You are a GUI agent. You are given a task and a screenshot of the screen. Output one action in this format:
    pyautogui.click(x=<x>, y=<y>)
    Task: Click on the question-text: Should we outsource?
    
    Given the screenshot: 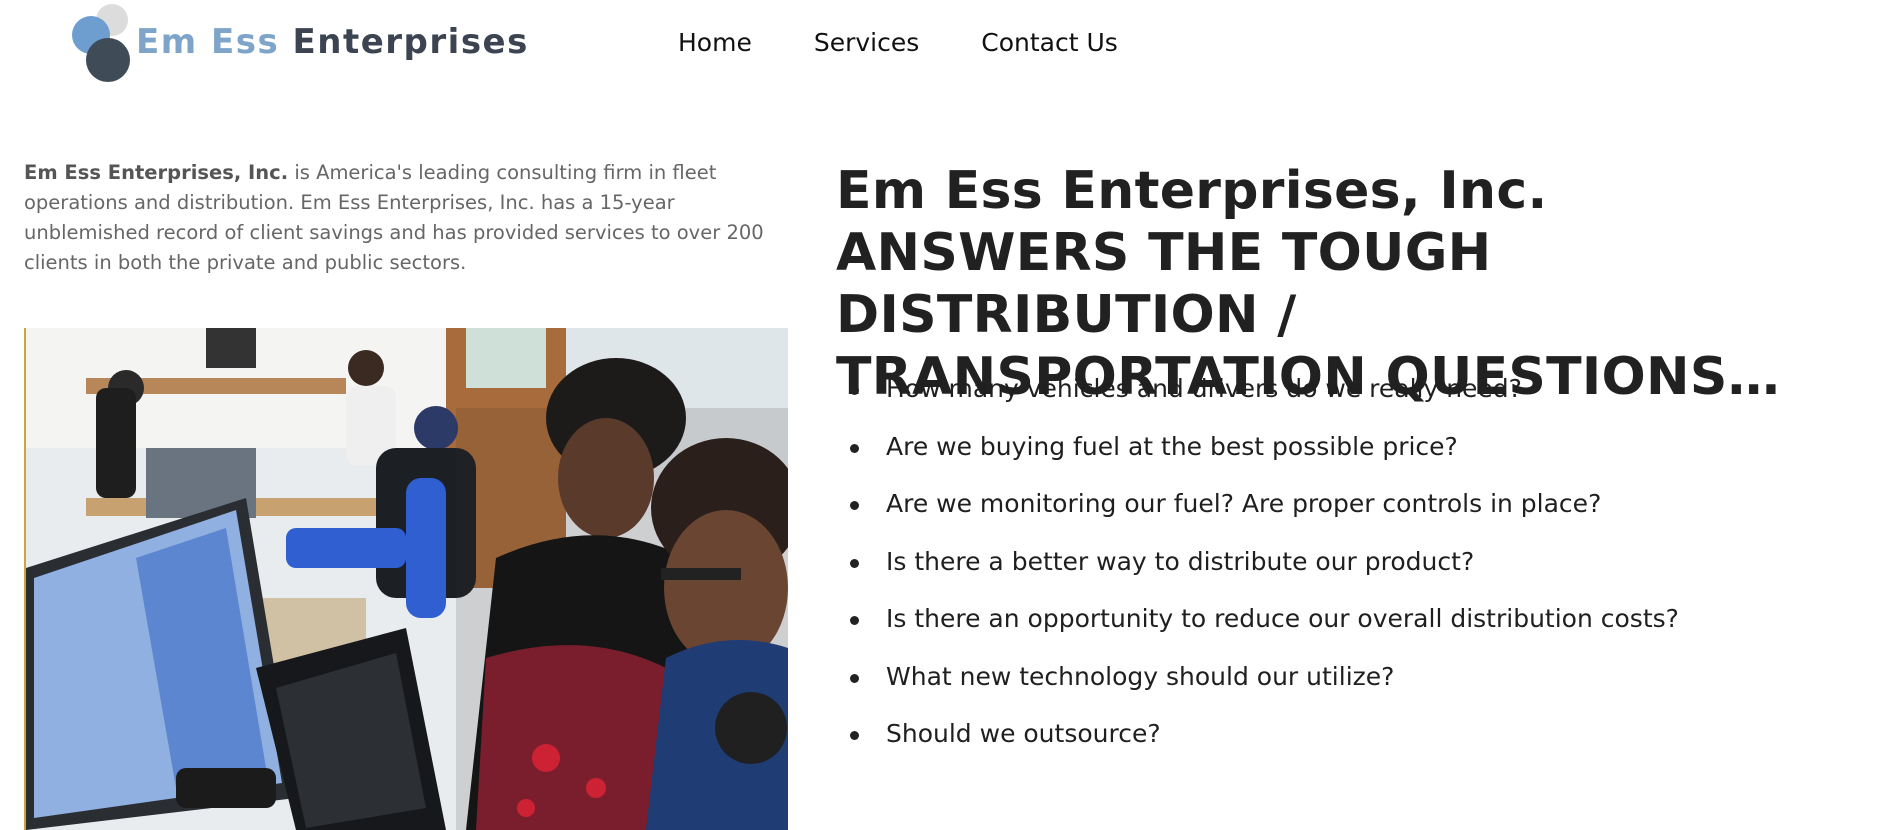 What is the action you would take?
    pyautogui.click(x=1023, y=733)
    